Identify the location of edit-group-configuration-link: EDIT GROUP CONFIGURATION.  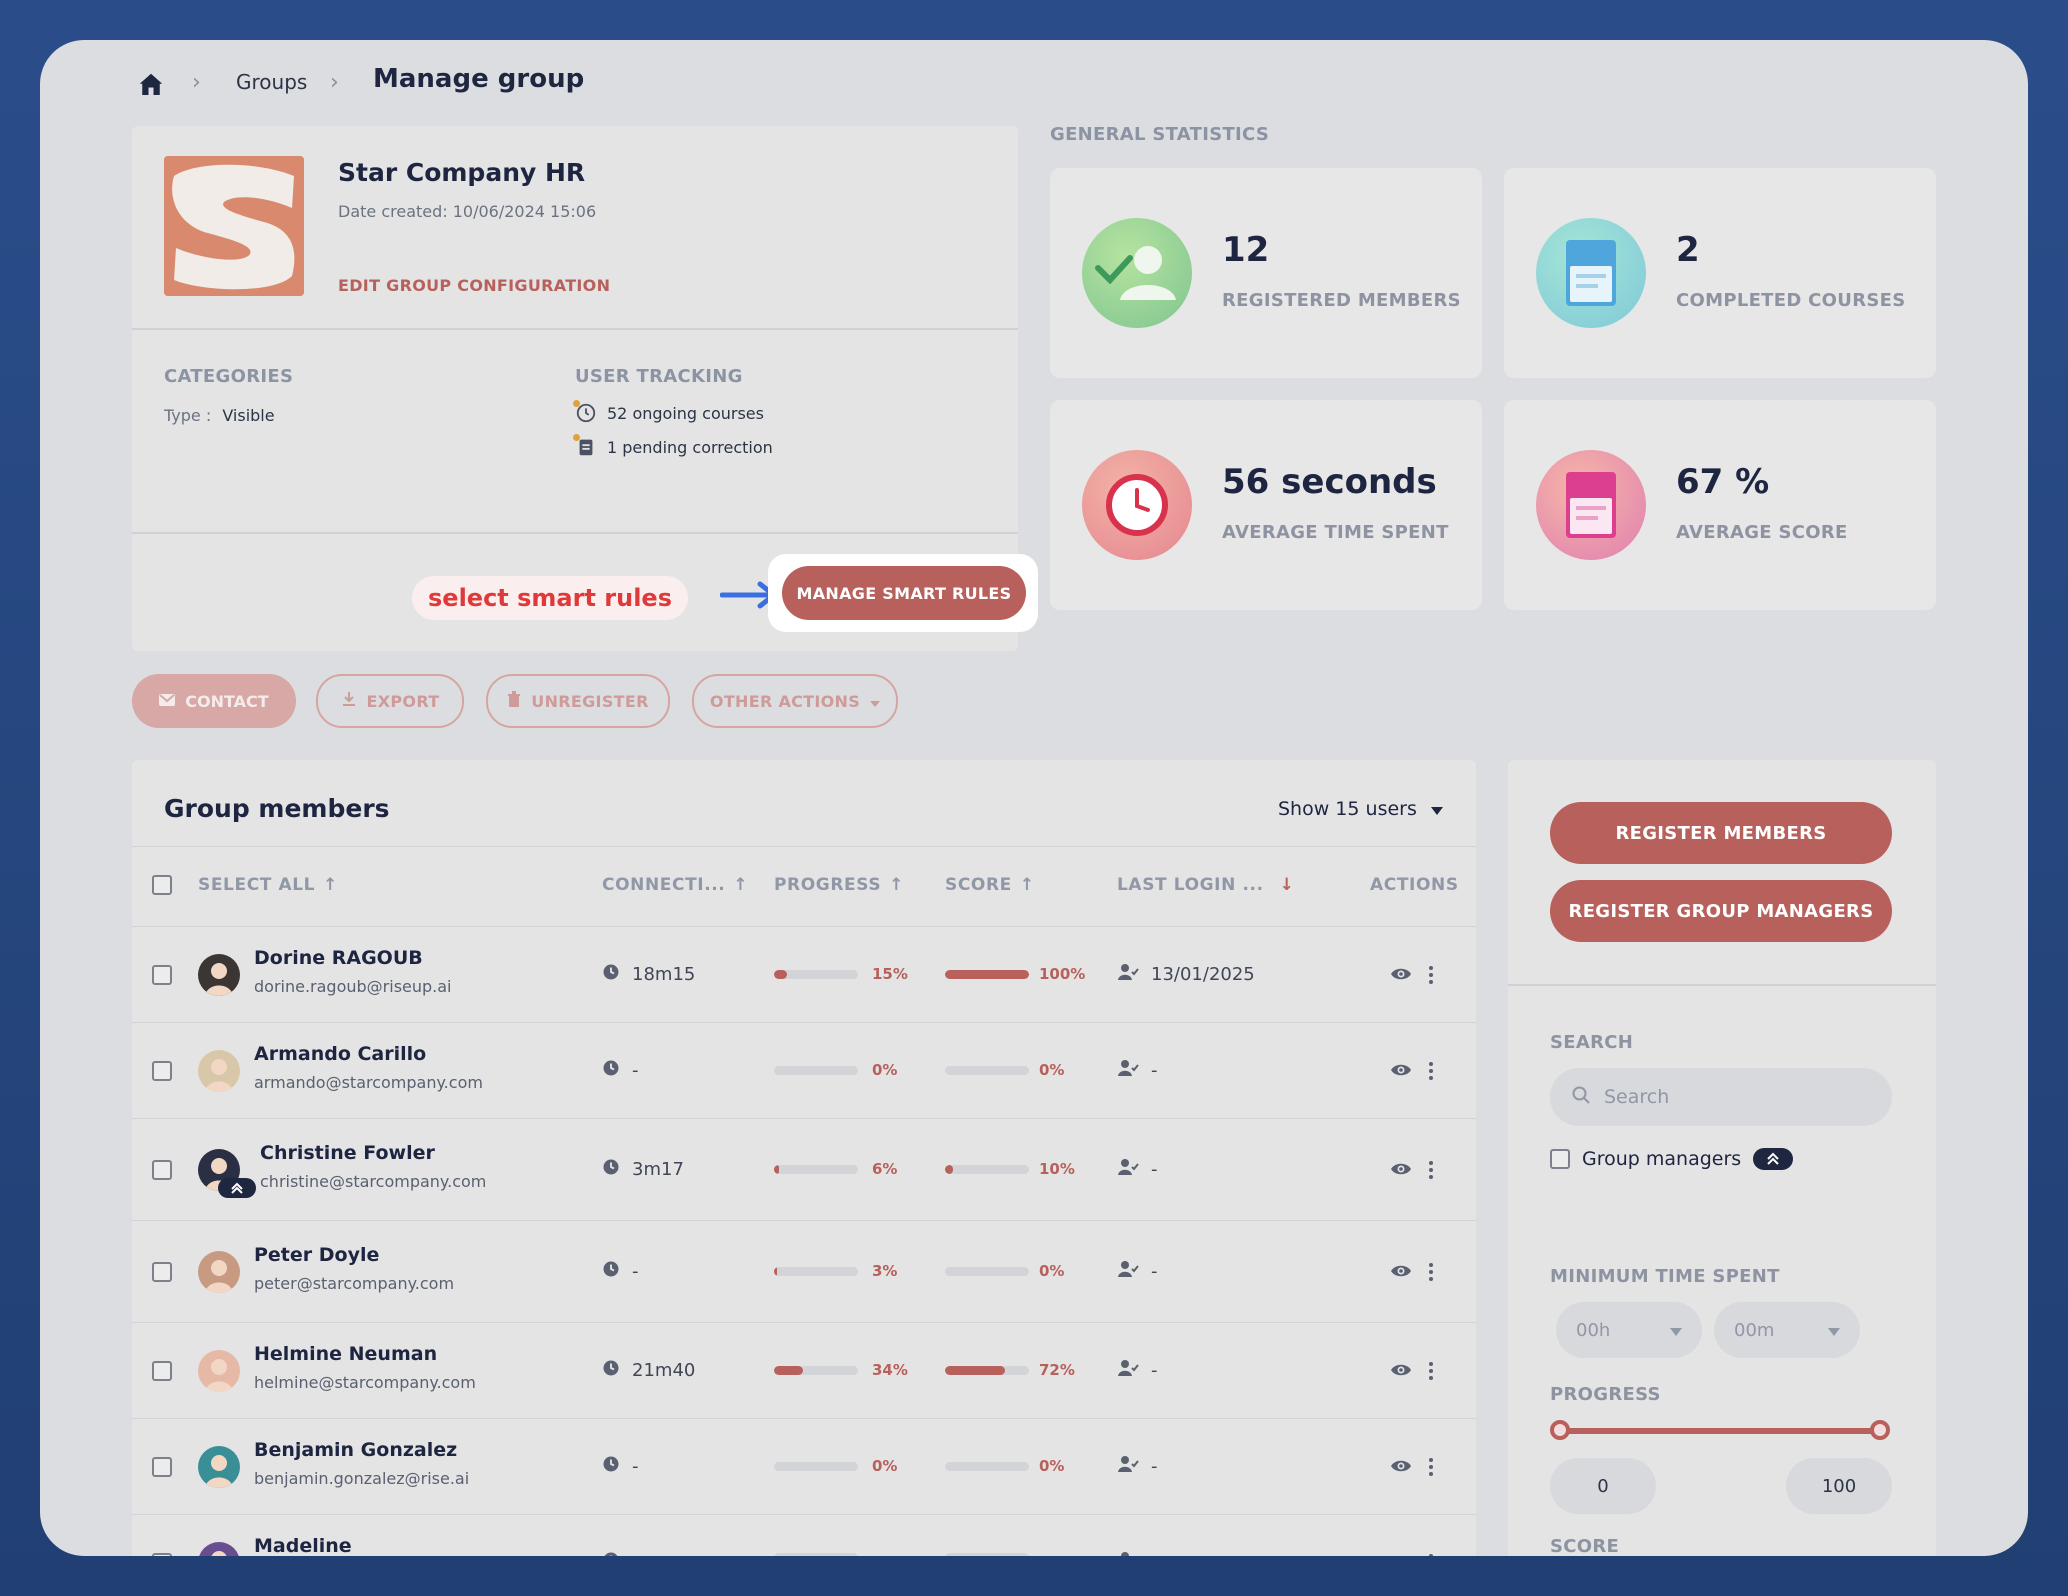
(474, 285).